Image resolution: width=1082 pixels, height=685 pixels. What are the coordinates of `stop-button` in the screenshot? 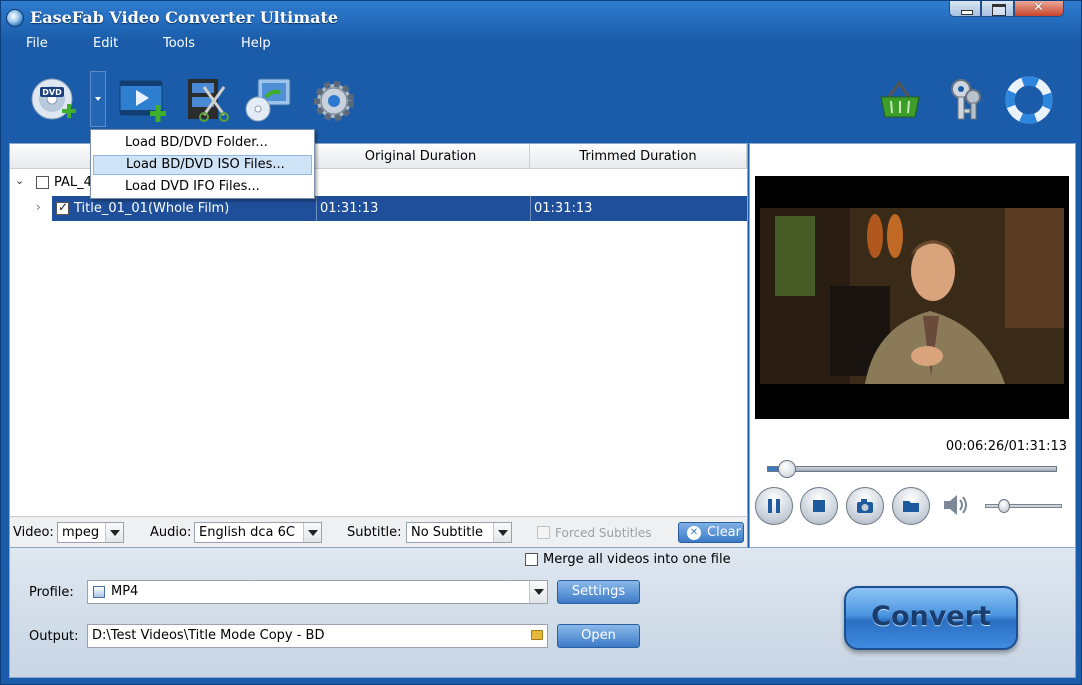 It's located at (819, 506).